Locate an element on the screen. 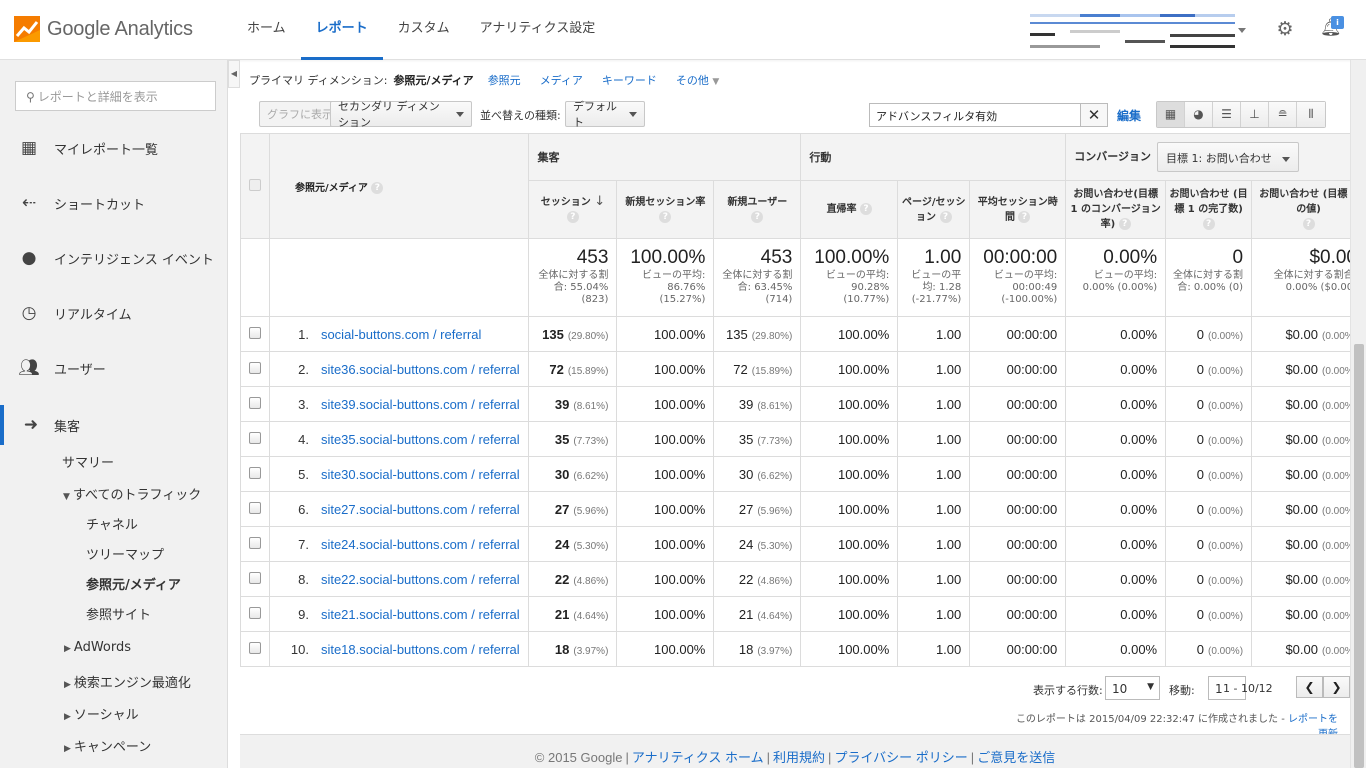 This screenshot has height=768, width=1366. sidebar-sub-all-traffic: ▼ すべてのトラフィック is located at coordinates (132, 493).